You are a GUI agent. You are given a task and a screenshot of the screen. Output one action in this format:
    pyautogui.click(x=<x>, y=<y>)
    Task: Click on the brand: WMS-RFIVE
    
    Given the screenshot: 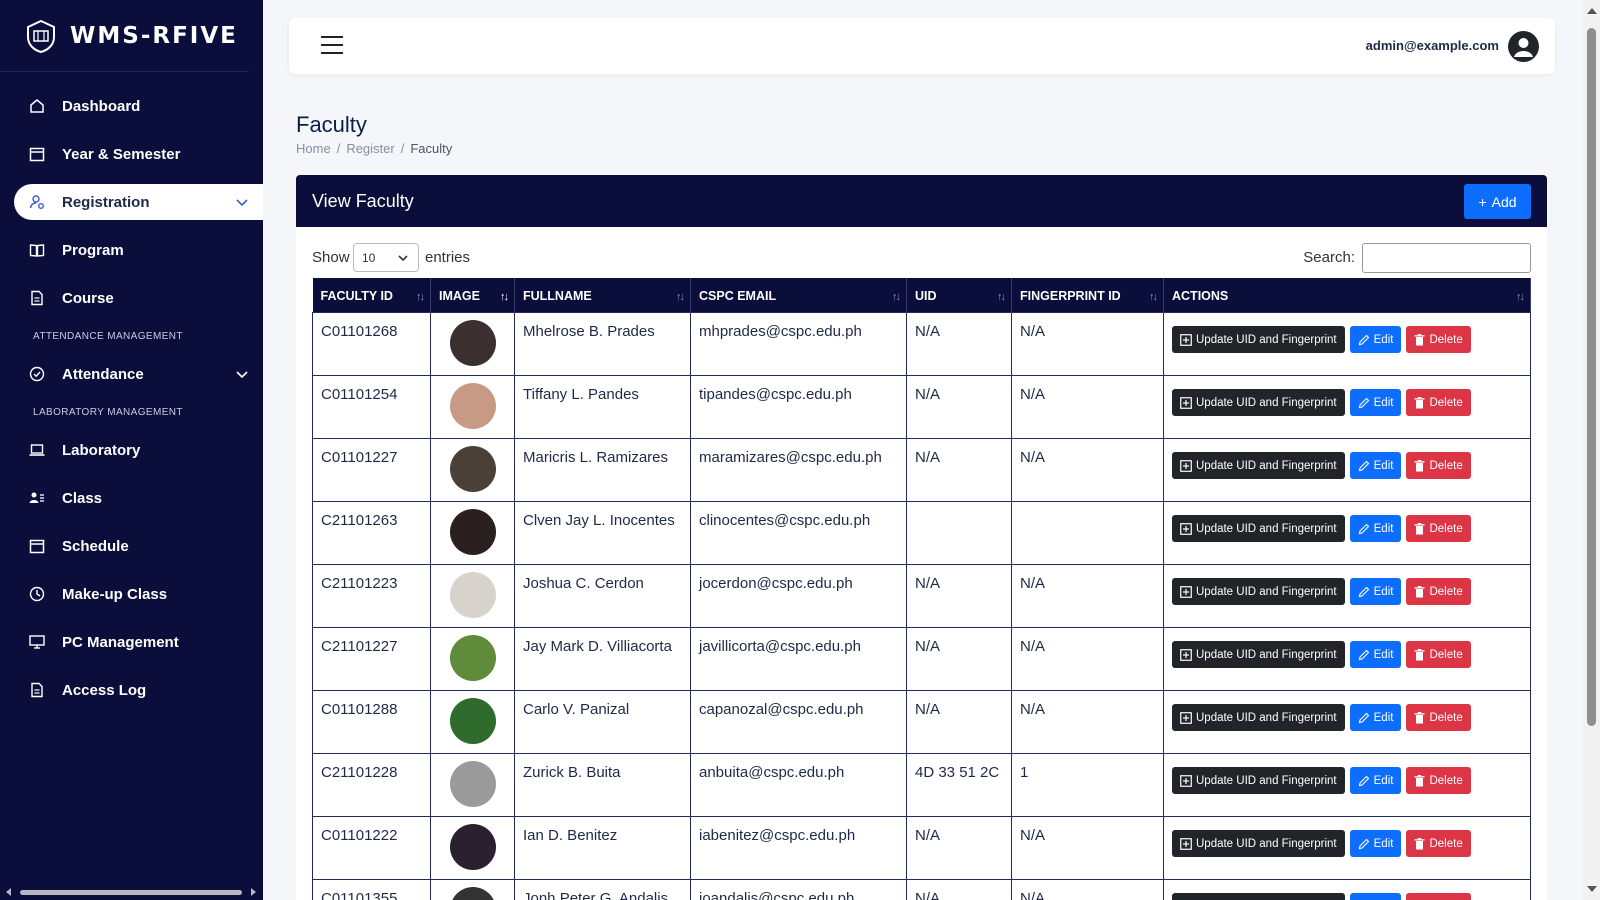 What is the action you would take?
    pyautogui.click(x=124, y=36)
    